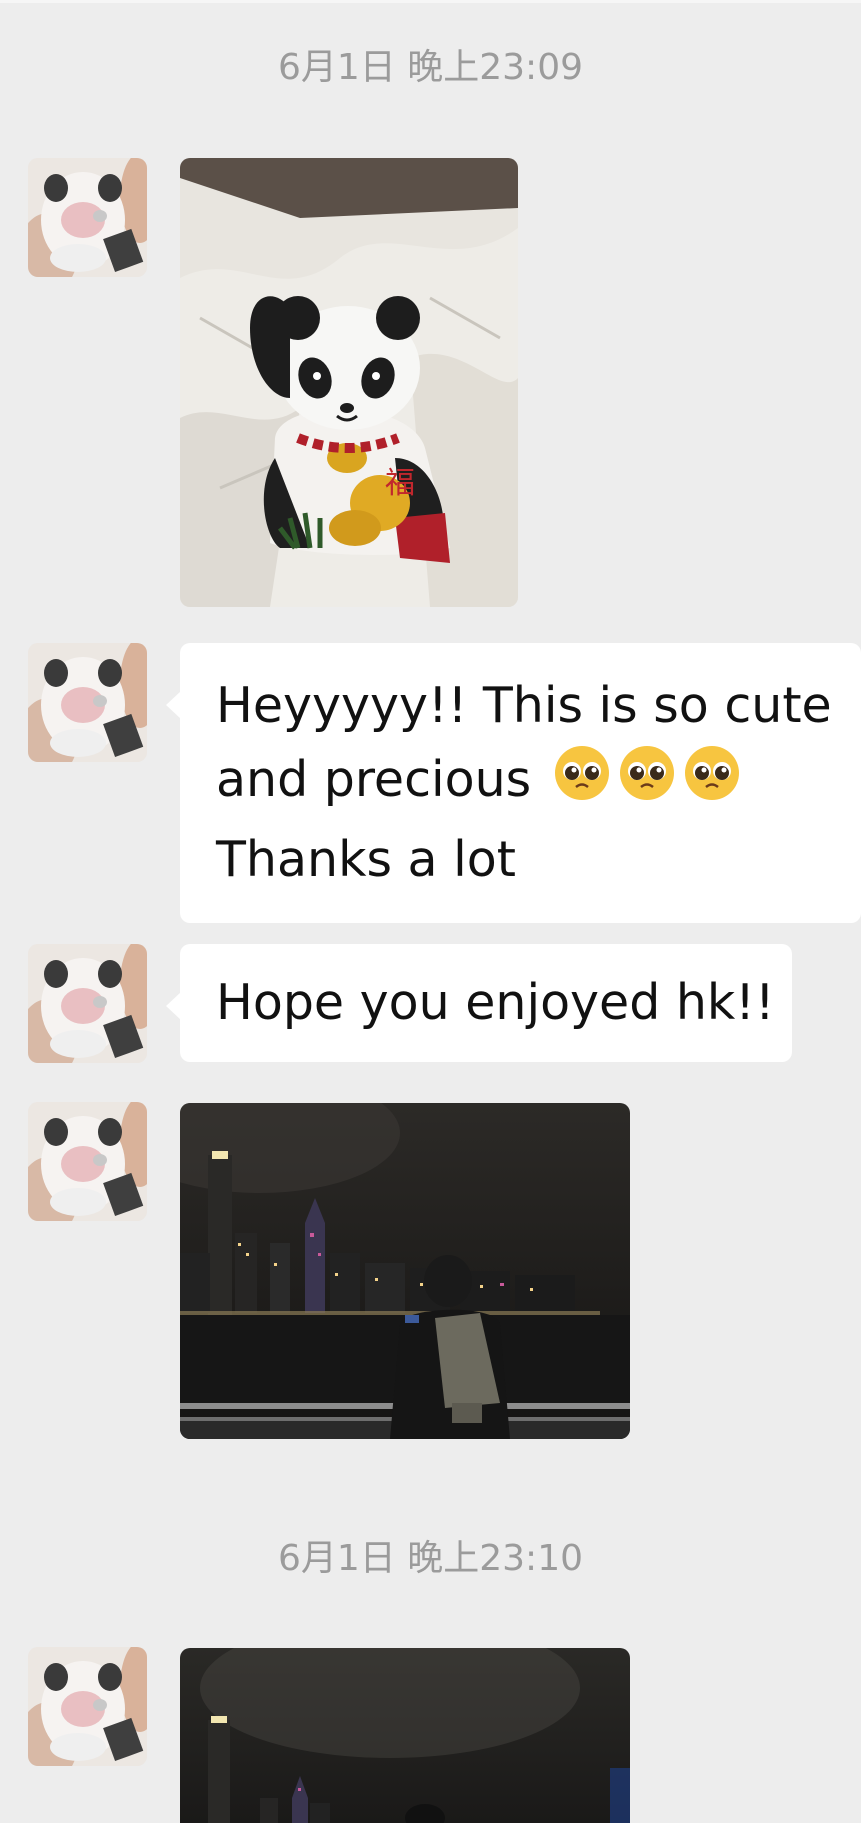 This screenshot has width=861, height=1823. Describe the element at coordinates (495, 1002) in the screenshot. I see `message-text: Hope you enjoyed hk!!` at that location.